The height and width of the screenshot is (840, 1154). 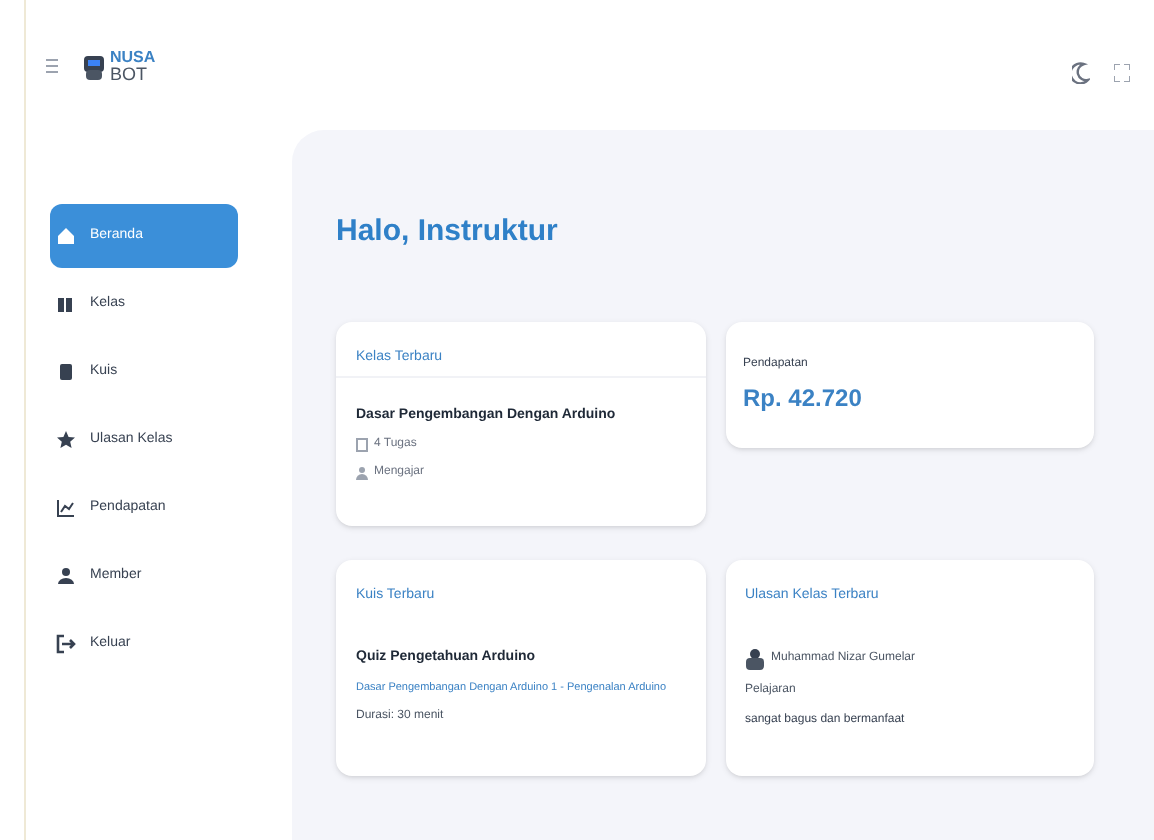 What do you see at coordinates (52, 65) in the screenshot?
I see `menu-icon` at bounding box center [52, 65].